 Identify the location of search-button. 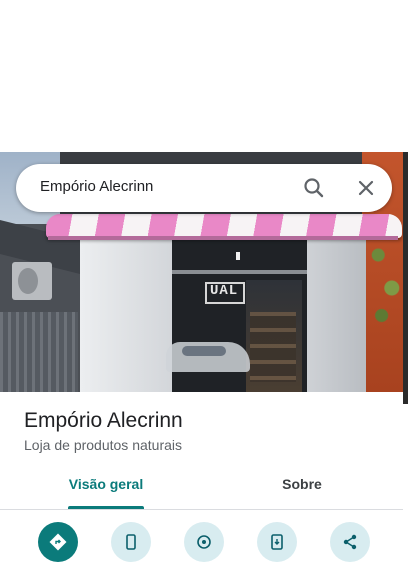
(314, 188).